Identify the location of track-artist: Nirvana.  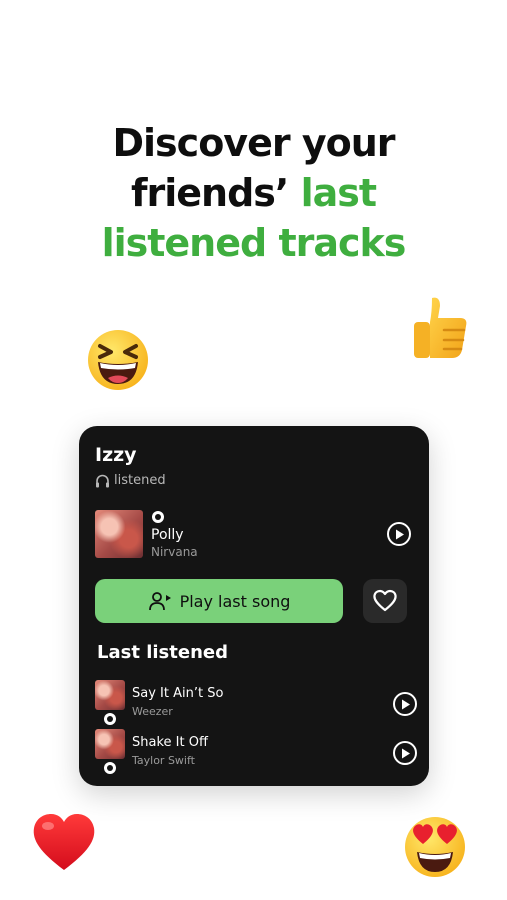
(174, 552).